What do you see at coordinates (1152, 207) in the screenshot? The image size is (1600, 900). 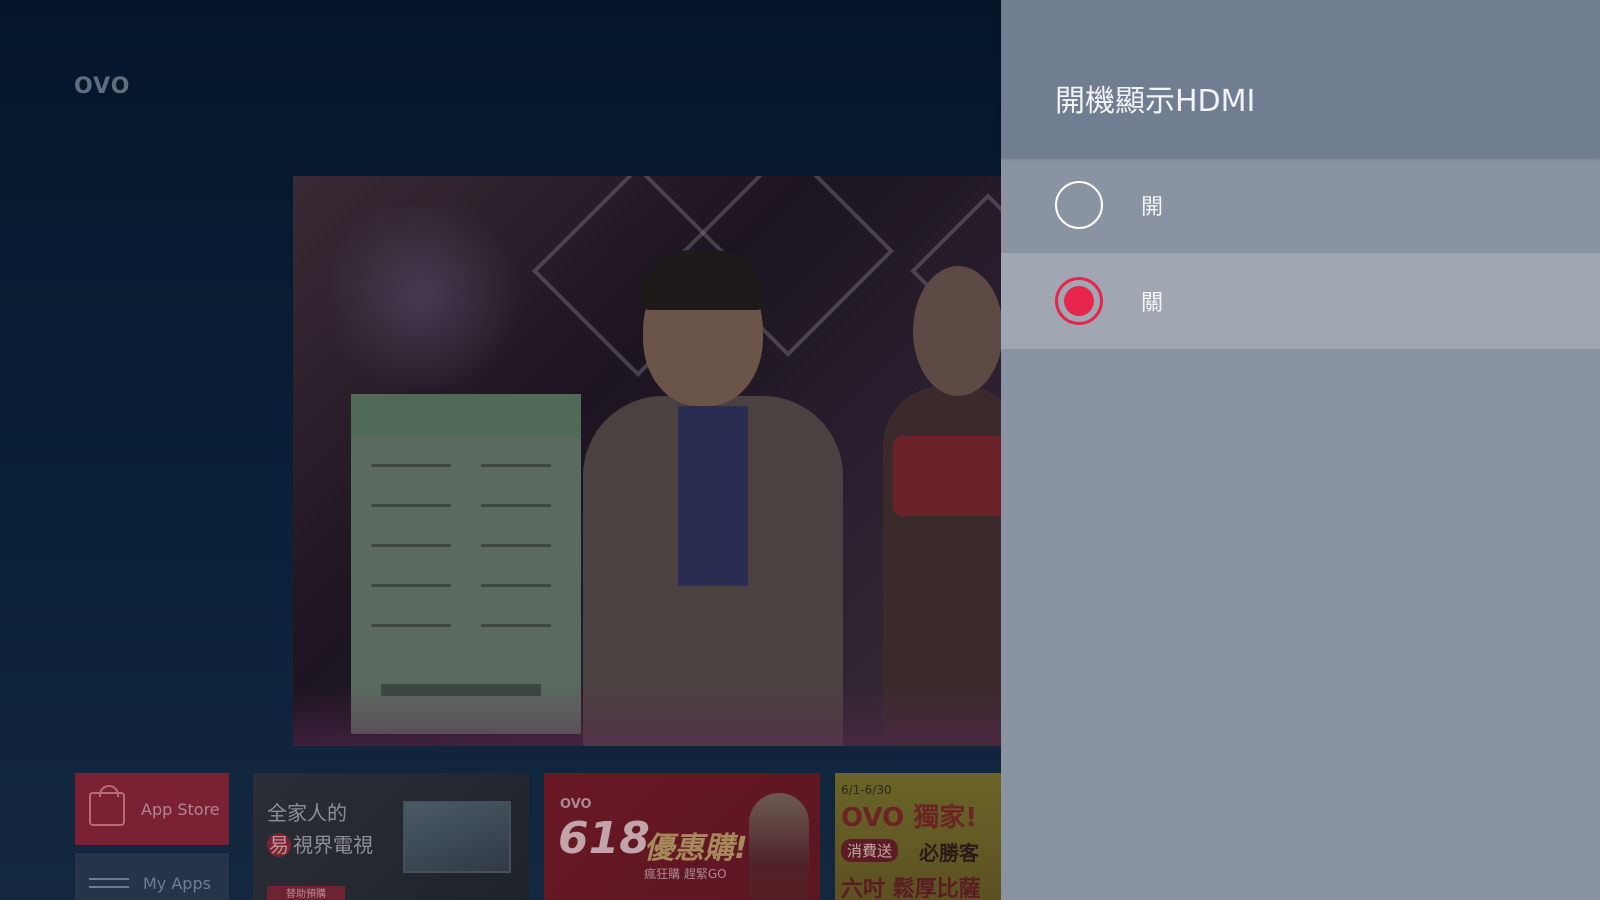 I see `option-label: 開` at bounding box center [1152, 207].